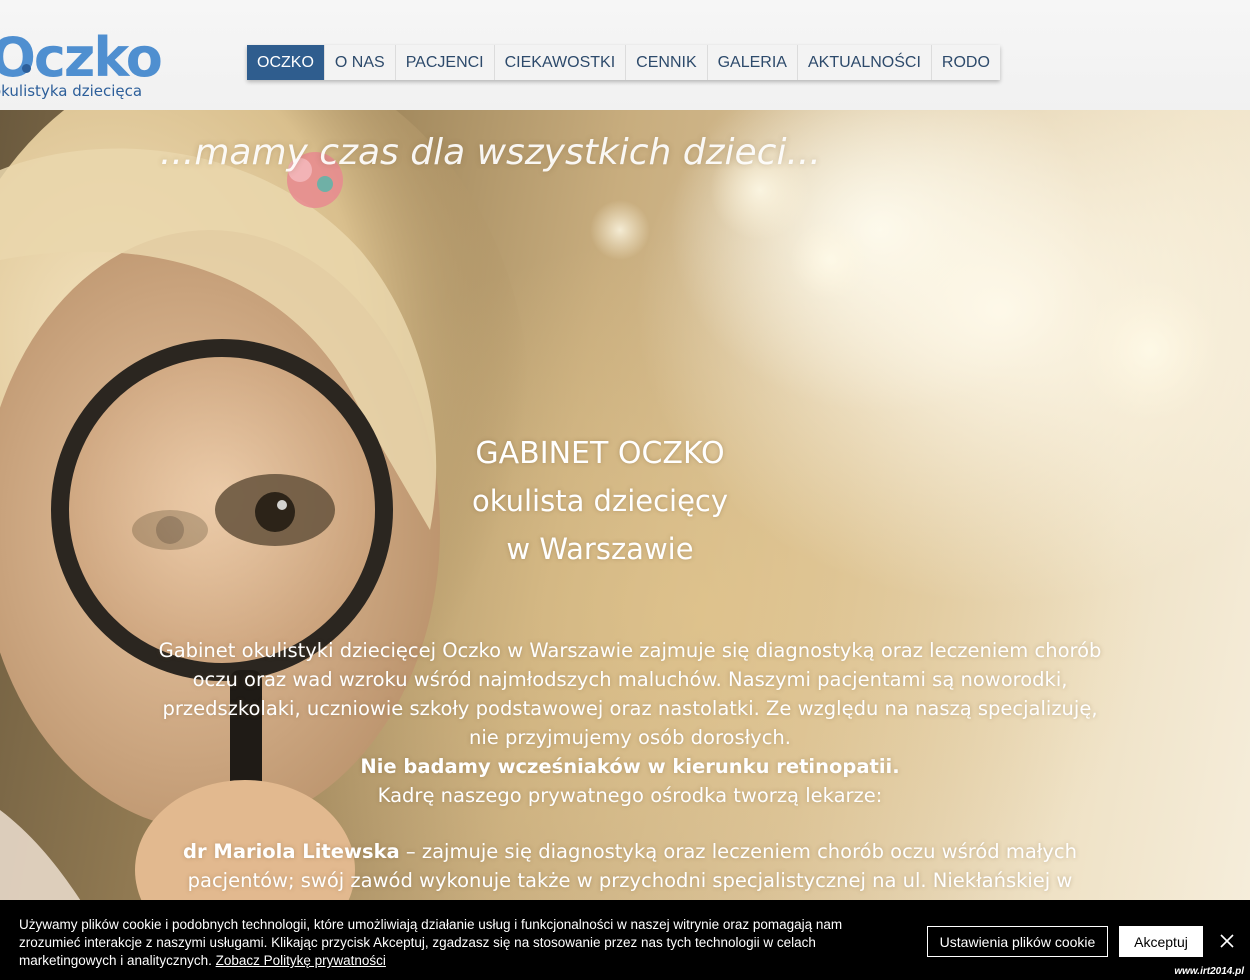  Describe the element at coordinates (600, 453) in the screenshot. I see `hero-headline-title: GABINET OCZKO` at that location.